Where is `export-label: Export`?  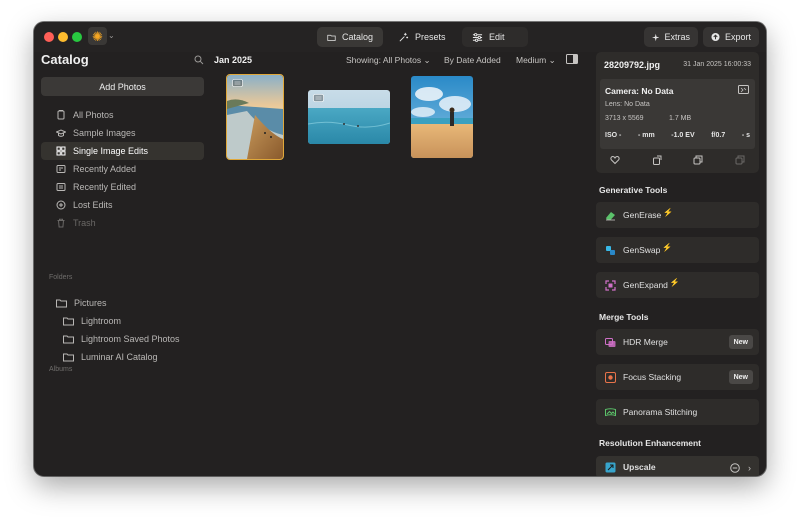 export-label: Export is located at coordinates (737, 37).